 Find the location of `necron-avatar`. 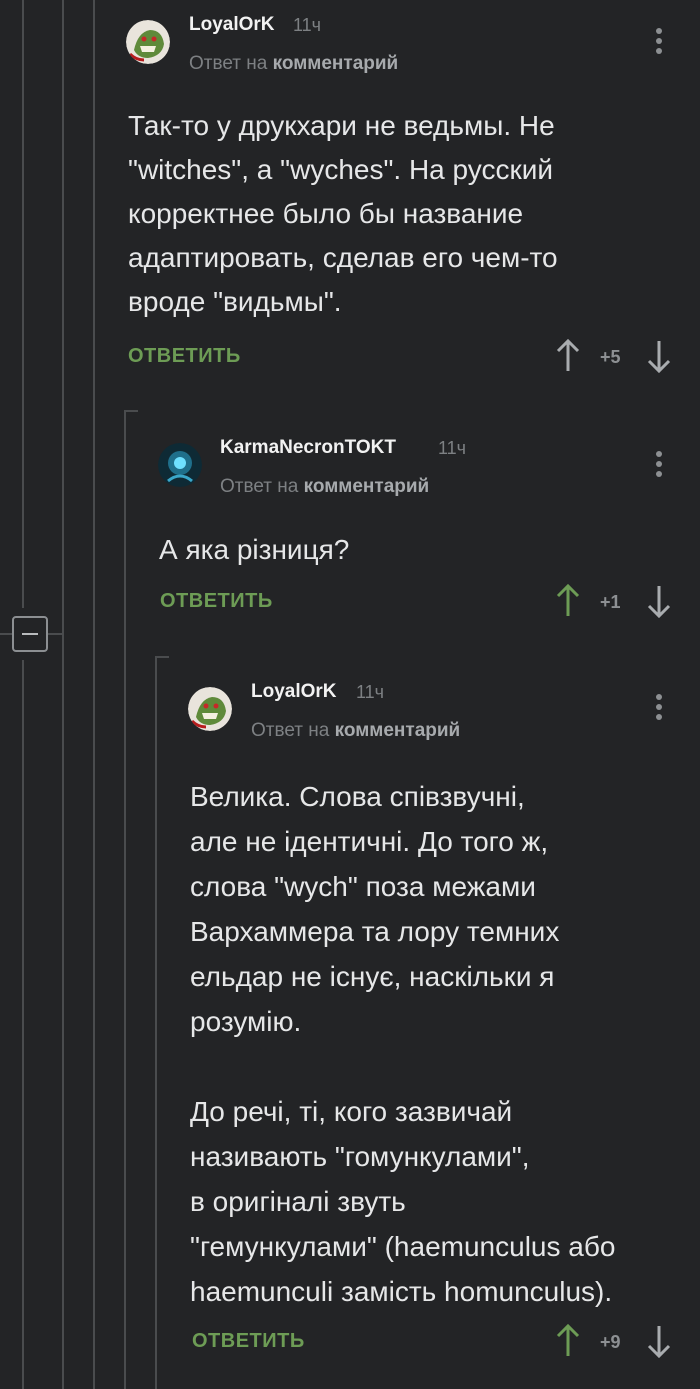

necron-avatar is located at coordinates (180, 465).